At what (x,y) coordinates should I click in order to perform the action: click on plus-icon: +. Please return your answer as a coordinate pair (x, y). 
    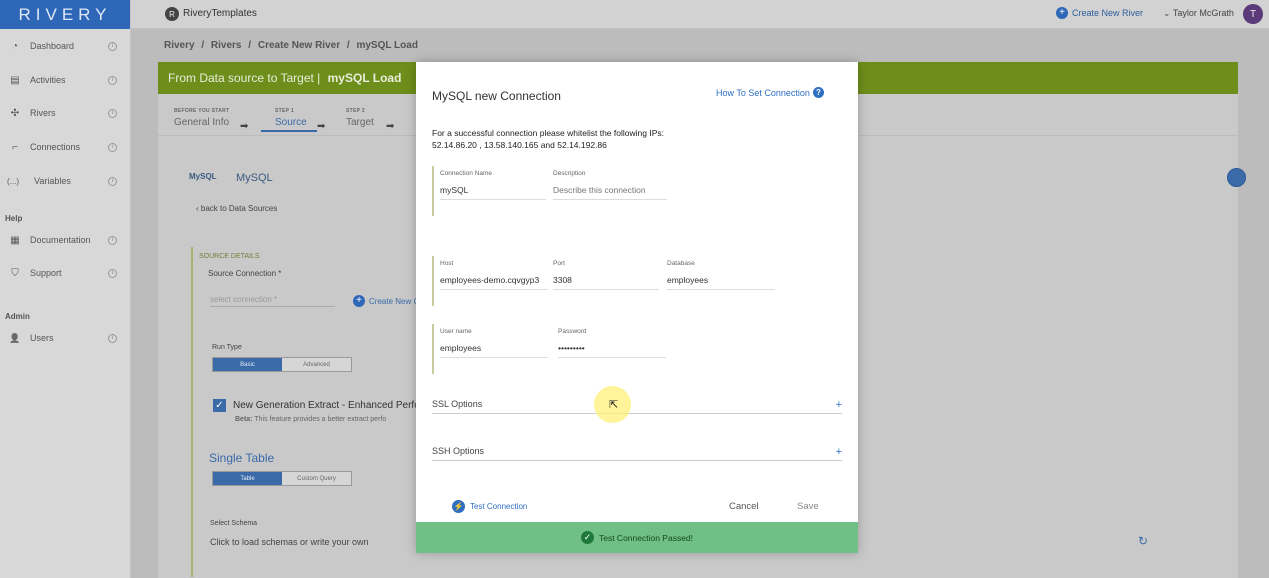
    Looking at the image, I should click on (359, 301).